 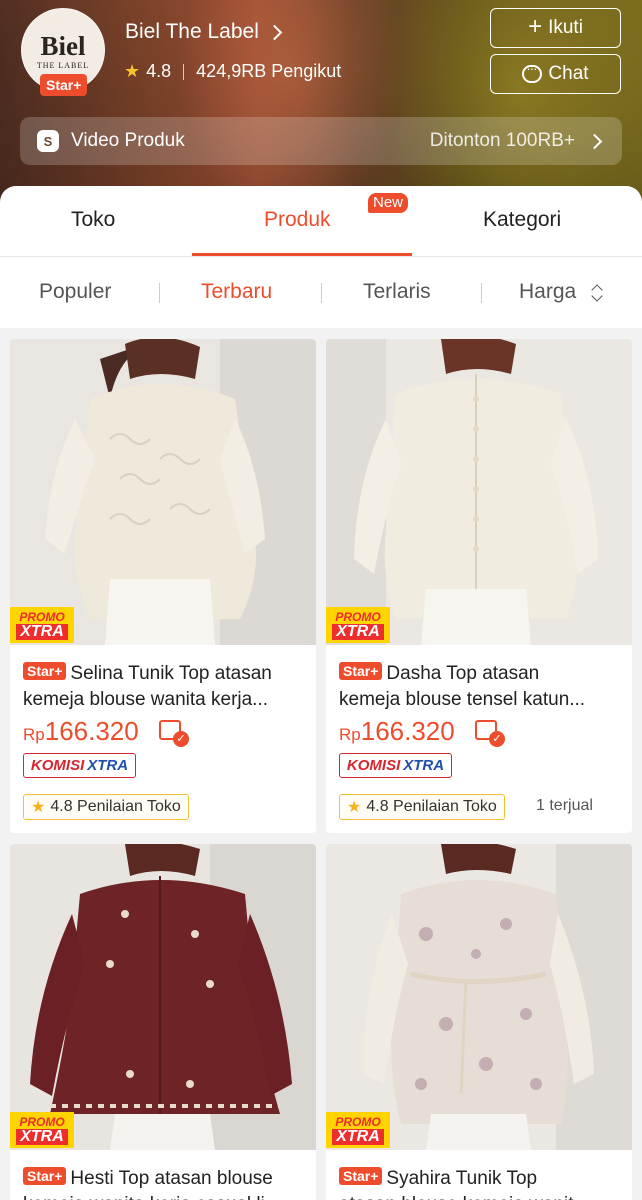 What do you see at coordinates (565, 27) in the screenshot?
I see `follow-label: Ikuti` at bounding box center [565, 27].